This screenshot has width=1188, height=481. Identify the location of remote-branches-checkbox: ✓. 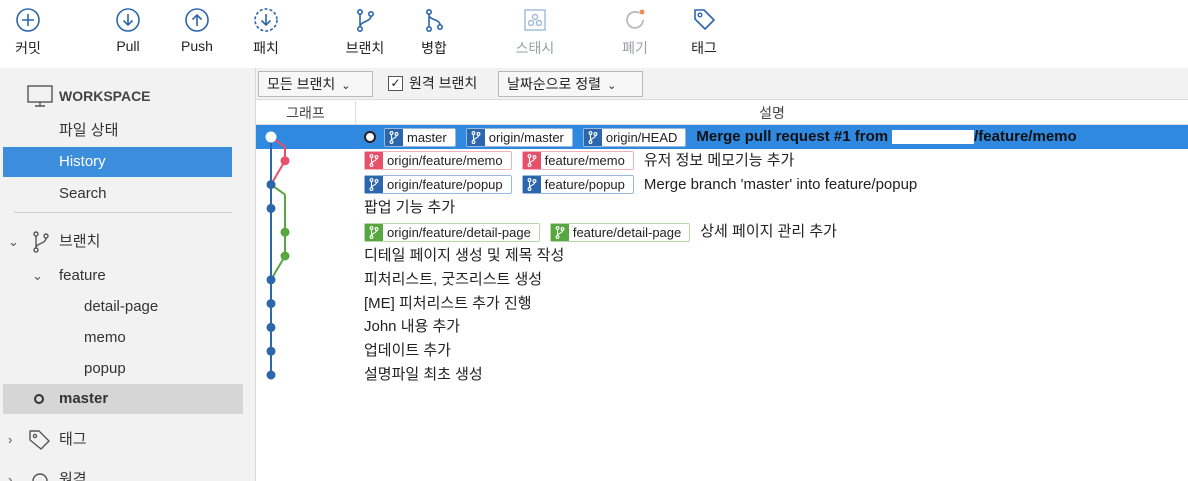
(395, 83).